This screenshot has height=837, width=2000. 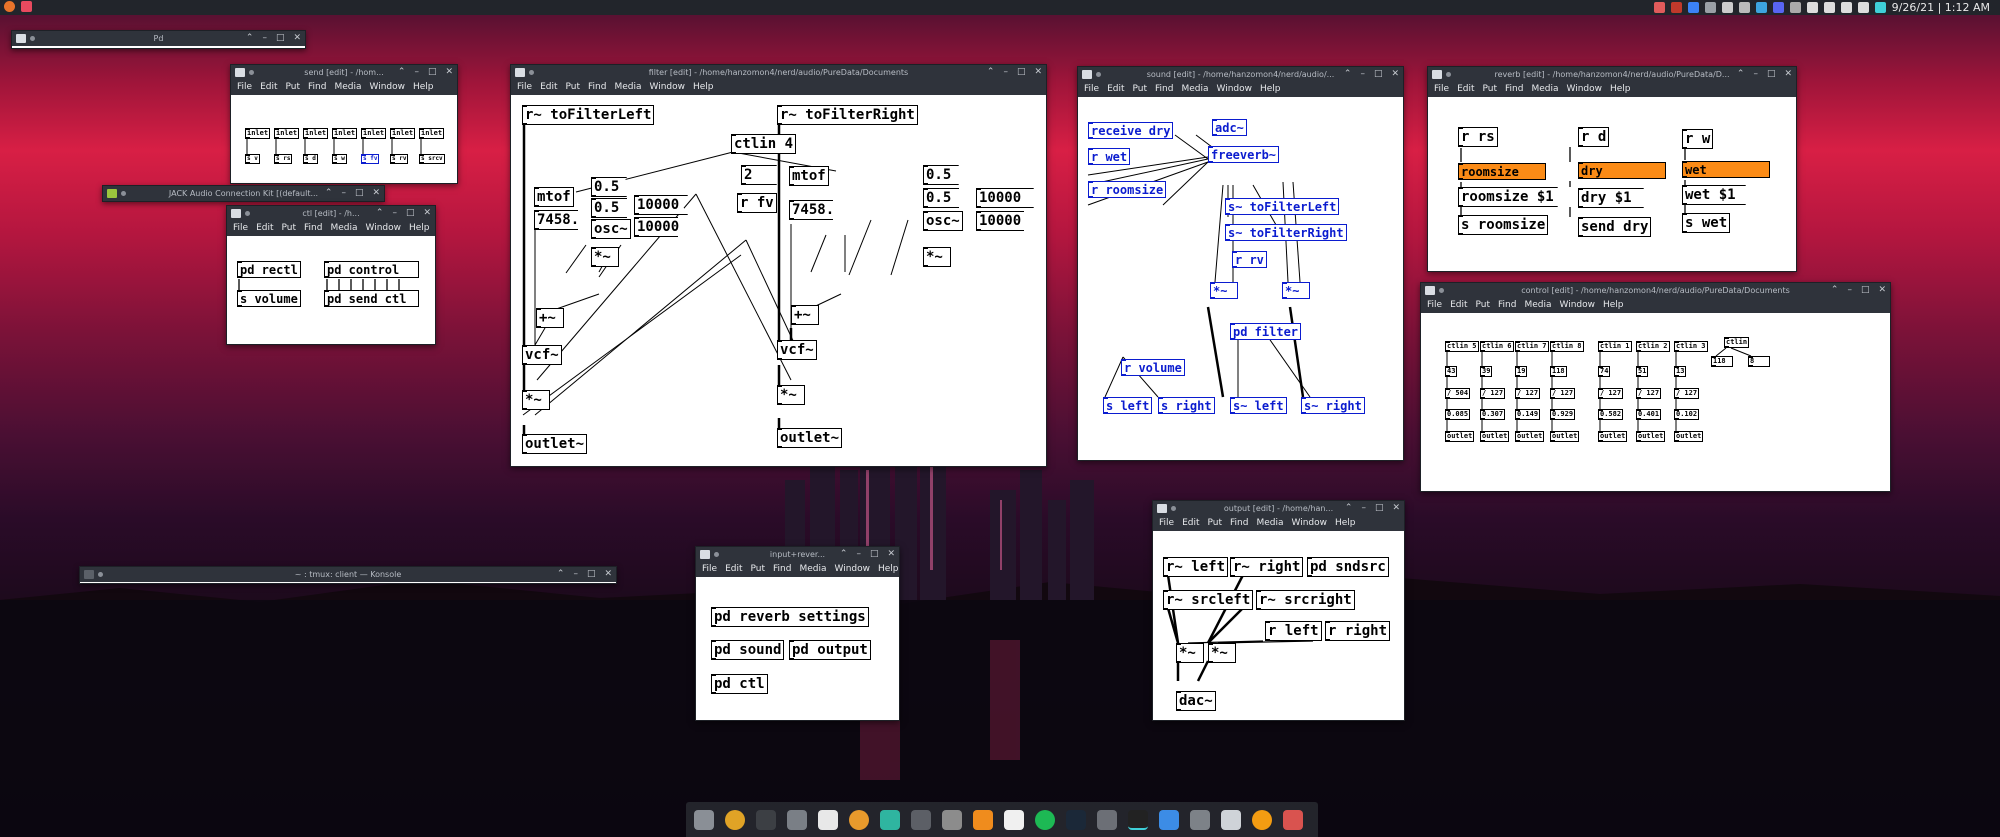 What do you see at coordinates (1508, 197) in the screenshot?
I see `roomsize-message: roomsize $1` at bounding box center [1508, 197].